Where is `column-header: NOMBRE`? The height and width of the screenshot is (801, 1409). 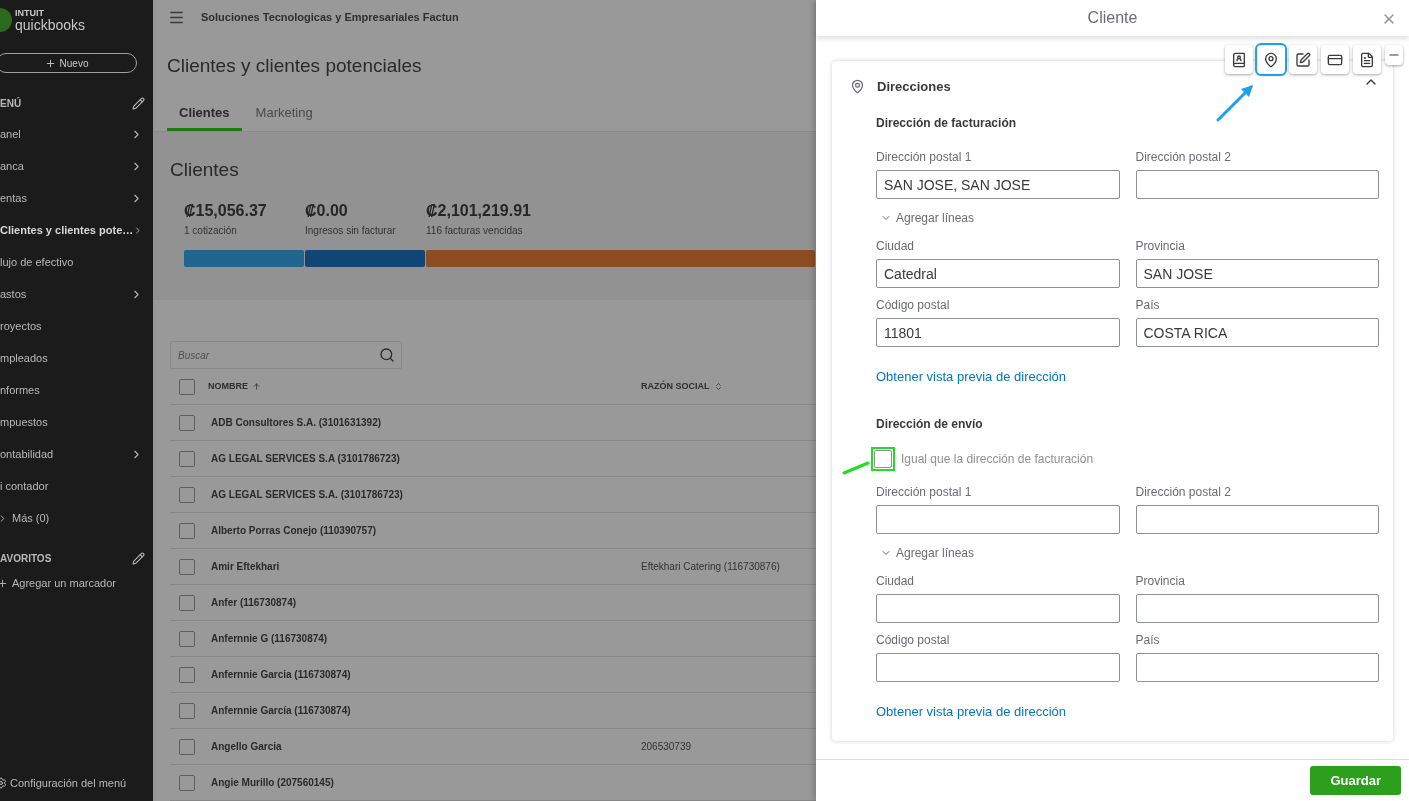
column-header: NOMBRE is located at coordinates (424, 386).